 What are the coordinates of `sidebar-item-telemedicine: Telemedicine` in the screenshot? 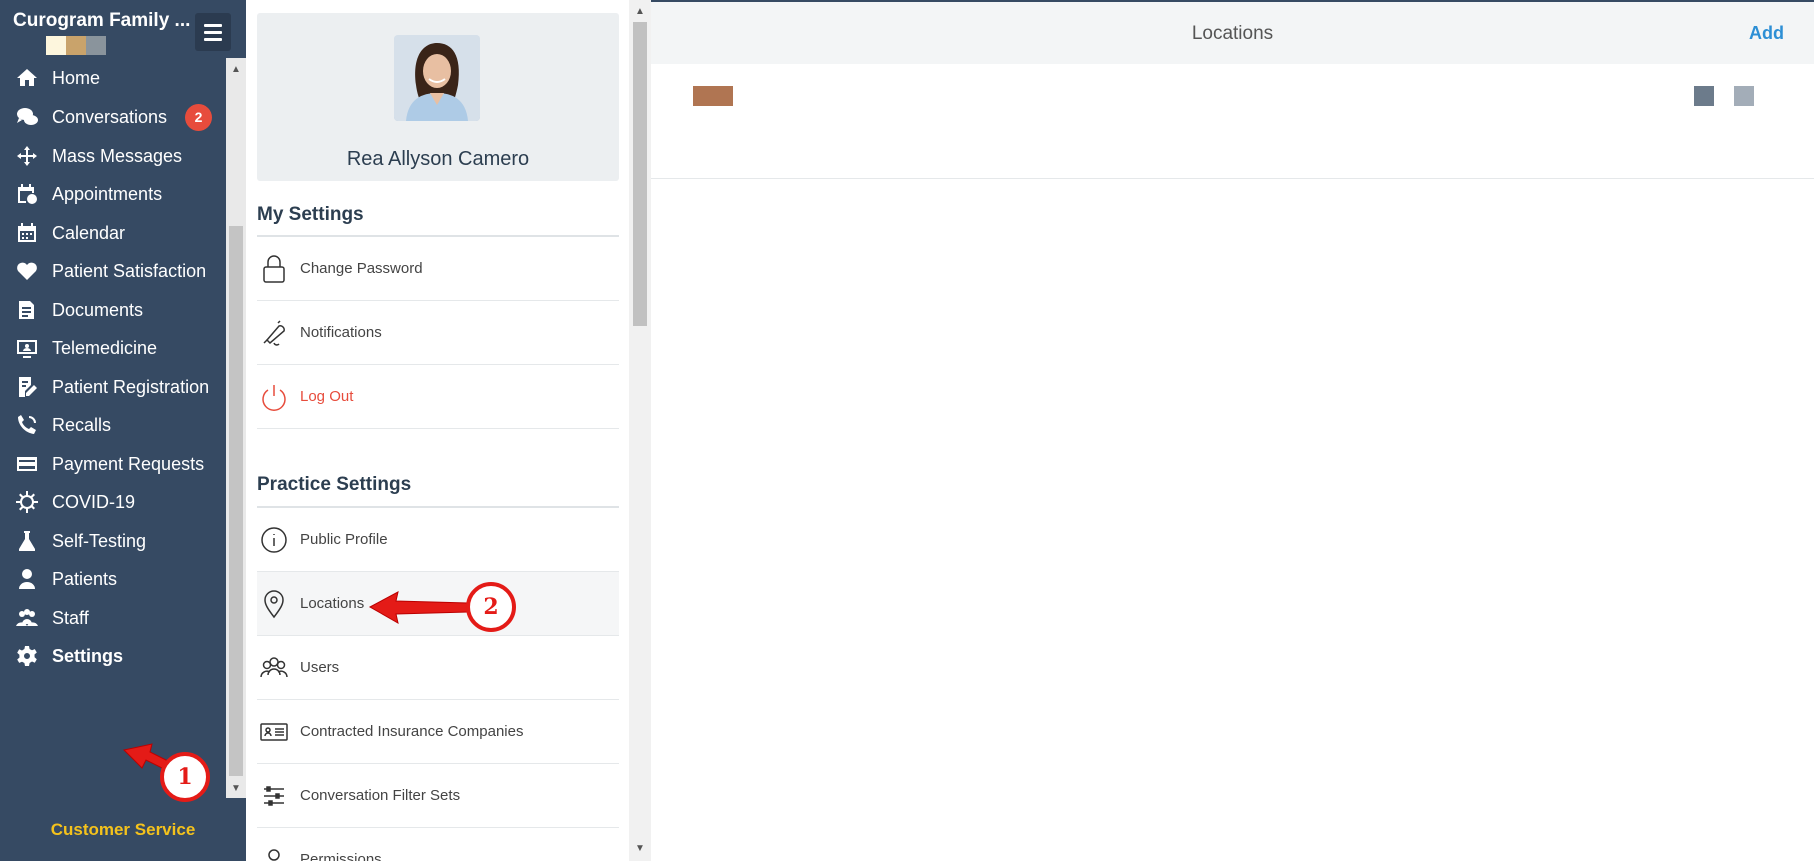 It's located at (113, 348).